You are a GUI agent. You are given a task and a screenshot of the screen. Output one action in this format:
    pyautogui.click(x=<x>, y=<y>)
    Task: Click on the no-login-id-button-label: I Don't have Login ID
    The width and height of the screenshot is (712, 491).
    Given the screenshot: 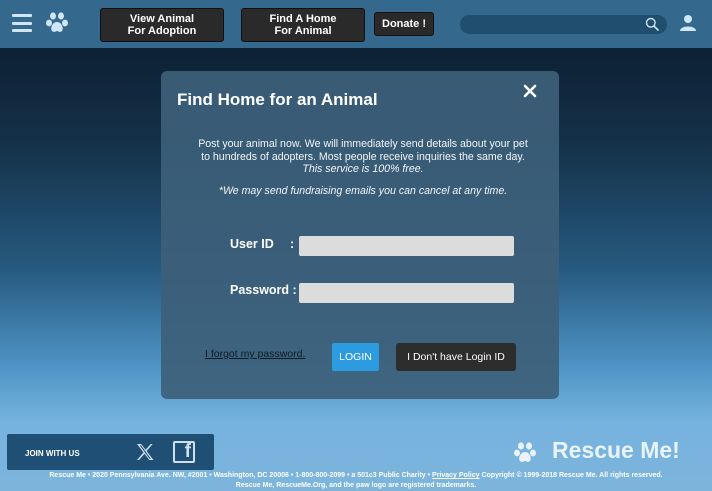 What is the action you would take?
    pyautogui.click(x=456, y=357)
    